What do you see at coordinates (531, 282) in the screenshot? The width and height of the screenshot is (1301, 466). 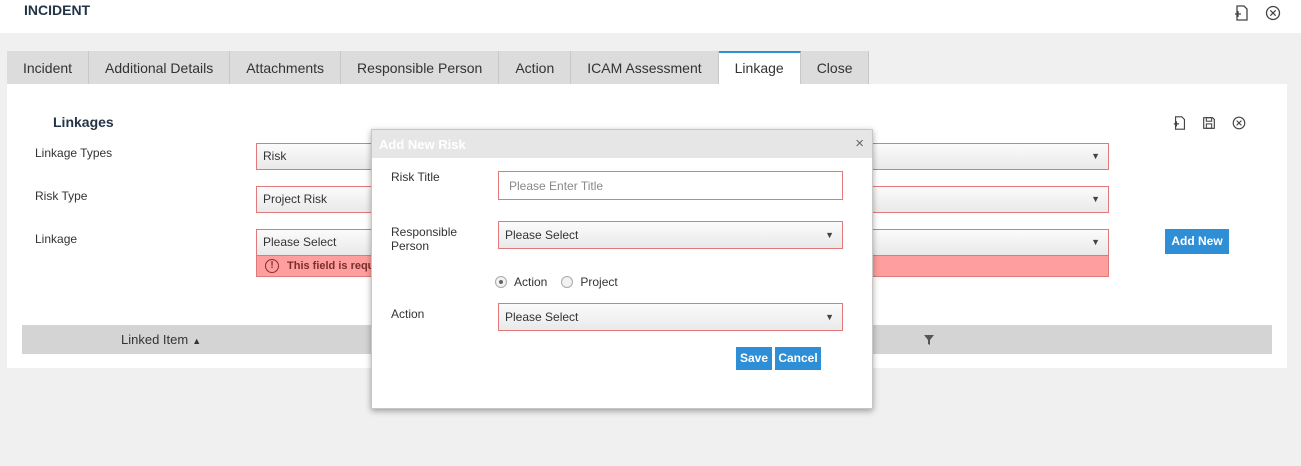 I see `radio-action-label: Action` at bounding box center [531, 282].